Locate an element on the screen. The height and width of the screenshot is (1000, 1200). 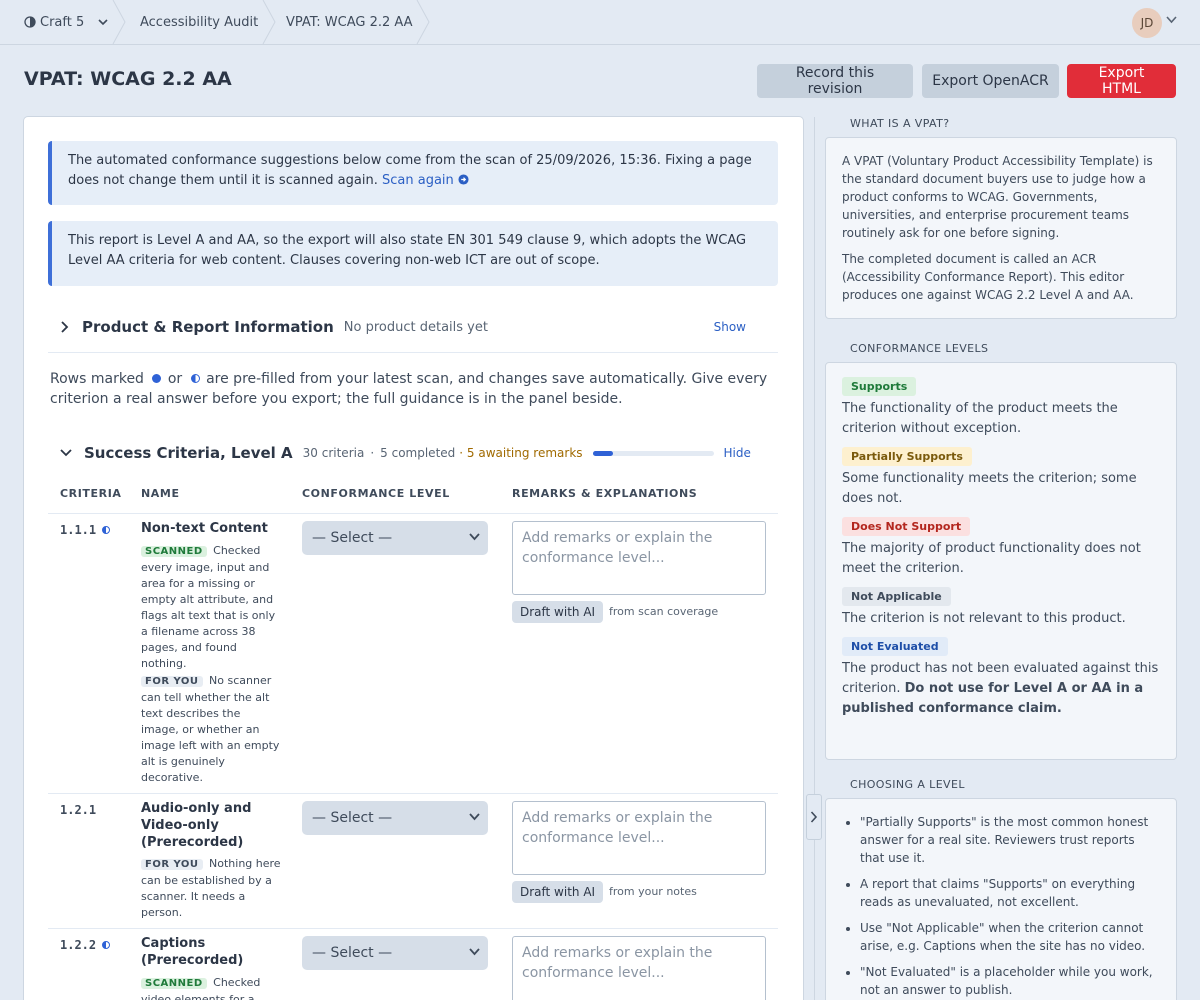
breadcrumb-audit: Accessibility Audit is located at coordinates (199, 22).